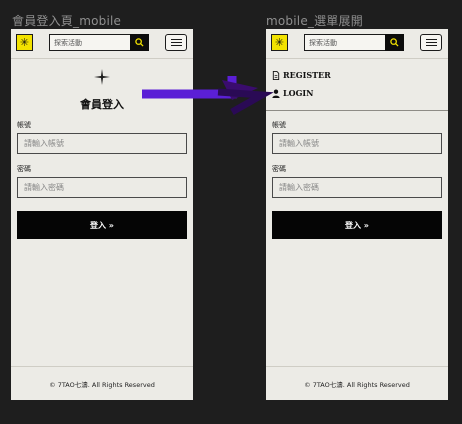 This screenshot has width=462, height=424. Describe the element at coordinates (307, 75) in the screenshot. I see `menu-item-label: REGISTER` at that location.